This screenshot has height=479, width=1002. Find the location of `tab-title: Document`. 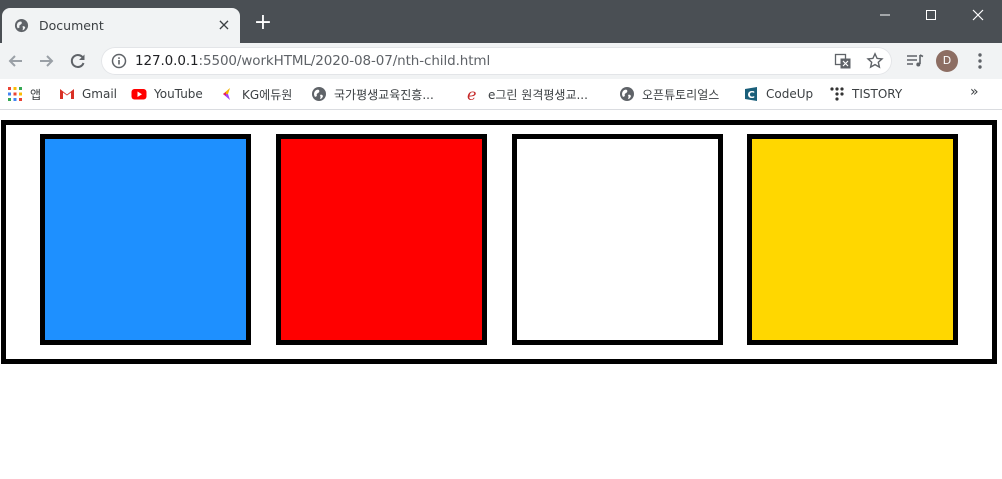

tab-title: Document is located at coordinates (71, 25).